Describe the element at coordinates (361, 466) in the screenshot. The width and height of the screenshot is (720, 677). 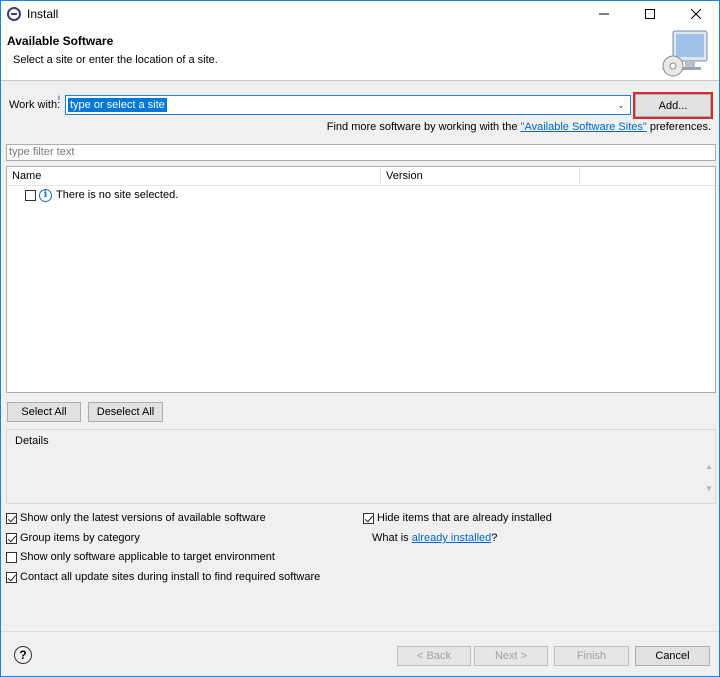
I see `details-group` at that location.